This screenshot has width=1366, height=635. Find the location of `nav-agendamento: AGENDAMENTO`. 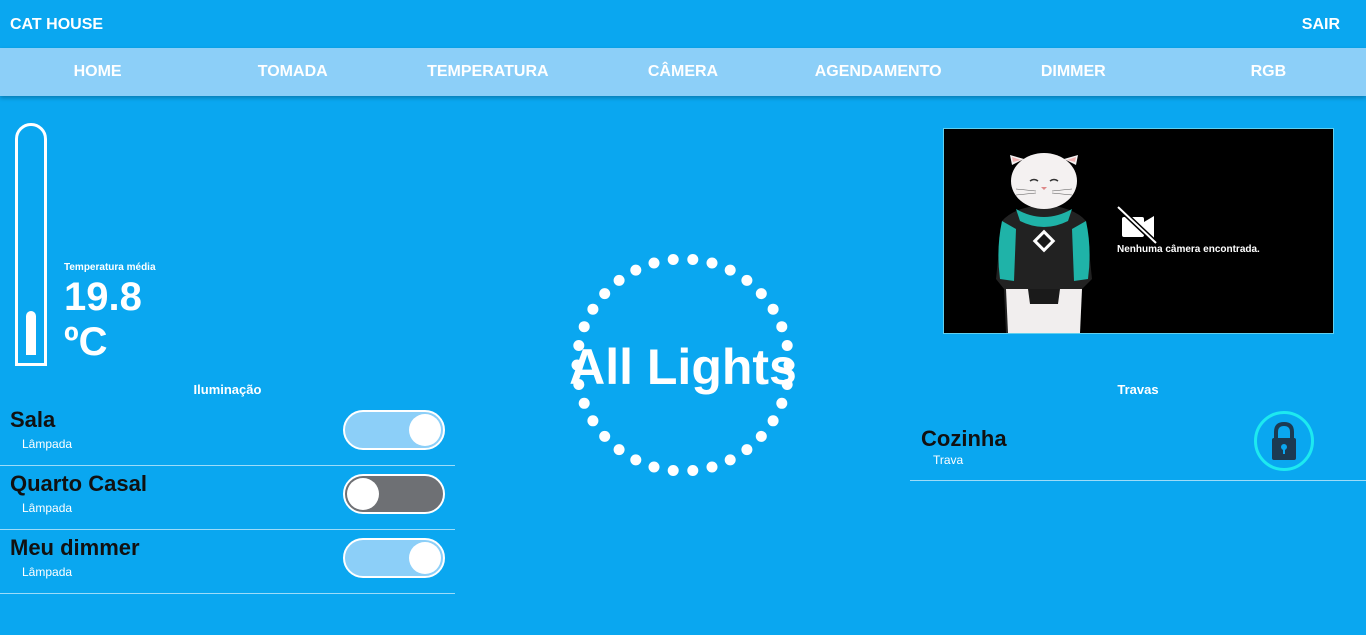

nav-agendamento: AGENDAMENTO is located at coordinates (878, 72).